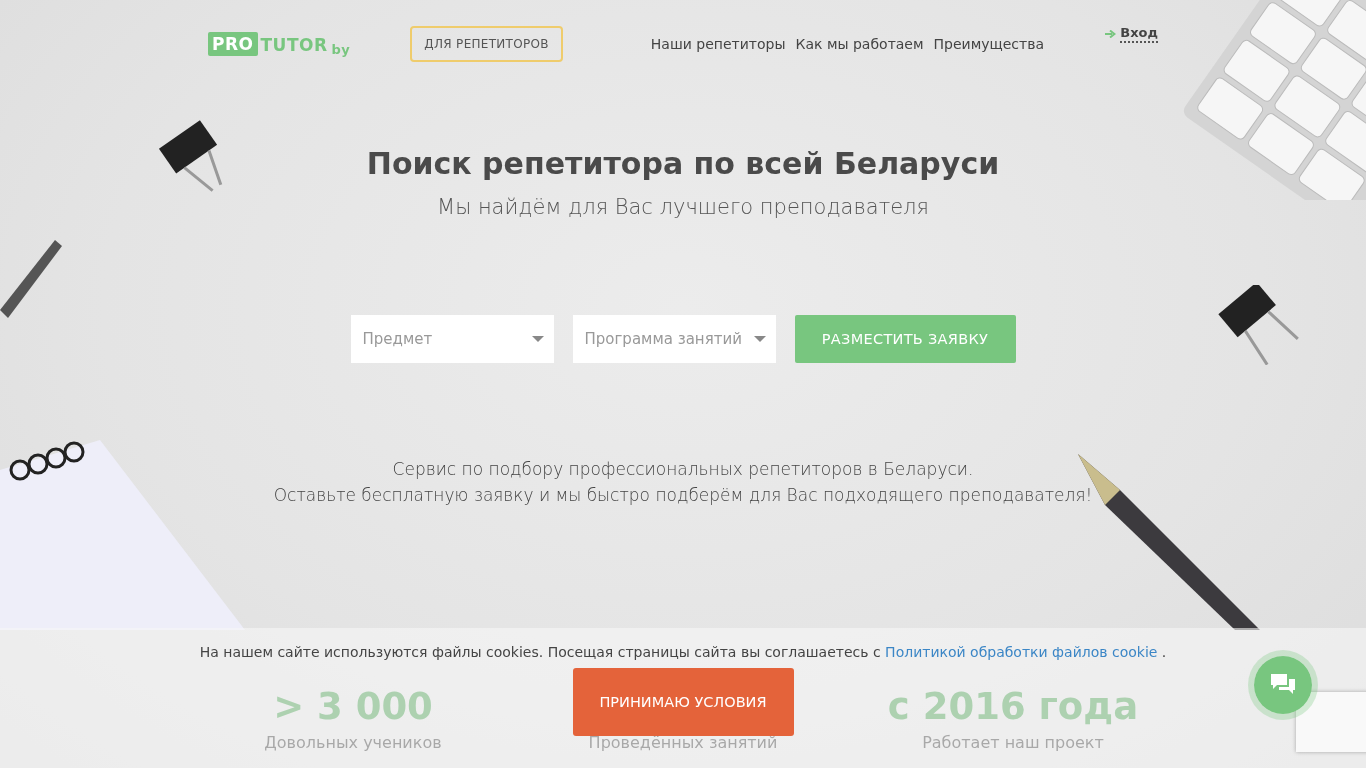  Describe the element at coordinates (683, 207) in the screenshot. I see `hero-subtitle: Мы найдём для Вас лучшего преподавателя` at that location.